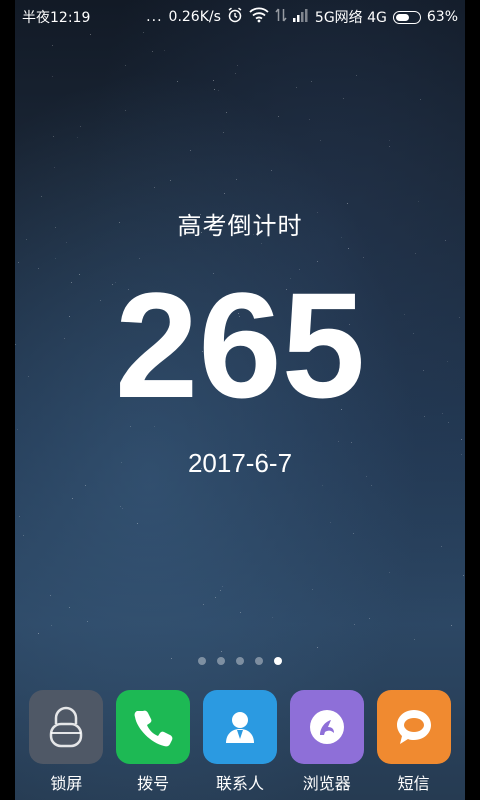 This screenshot has height=800, width=480. What do you see at coordinates (350, 18) in the screenshot?
I see `network-type: 5G网络 4G` at bounding box center [350, 18].